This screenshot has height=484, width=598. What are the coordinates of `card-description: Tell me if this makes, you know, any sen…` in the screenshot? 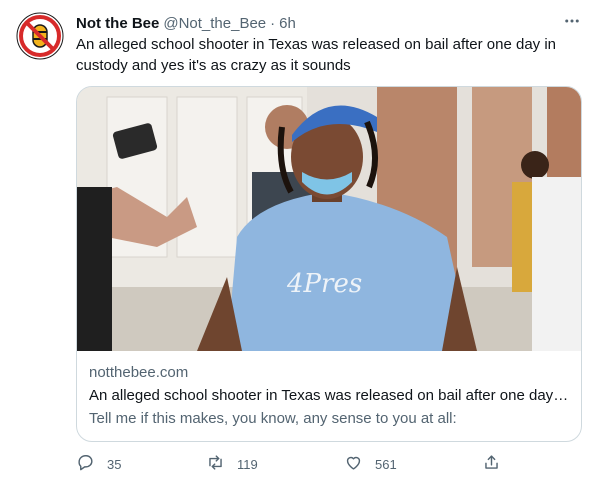 It's located at (273, 418).